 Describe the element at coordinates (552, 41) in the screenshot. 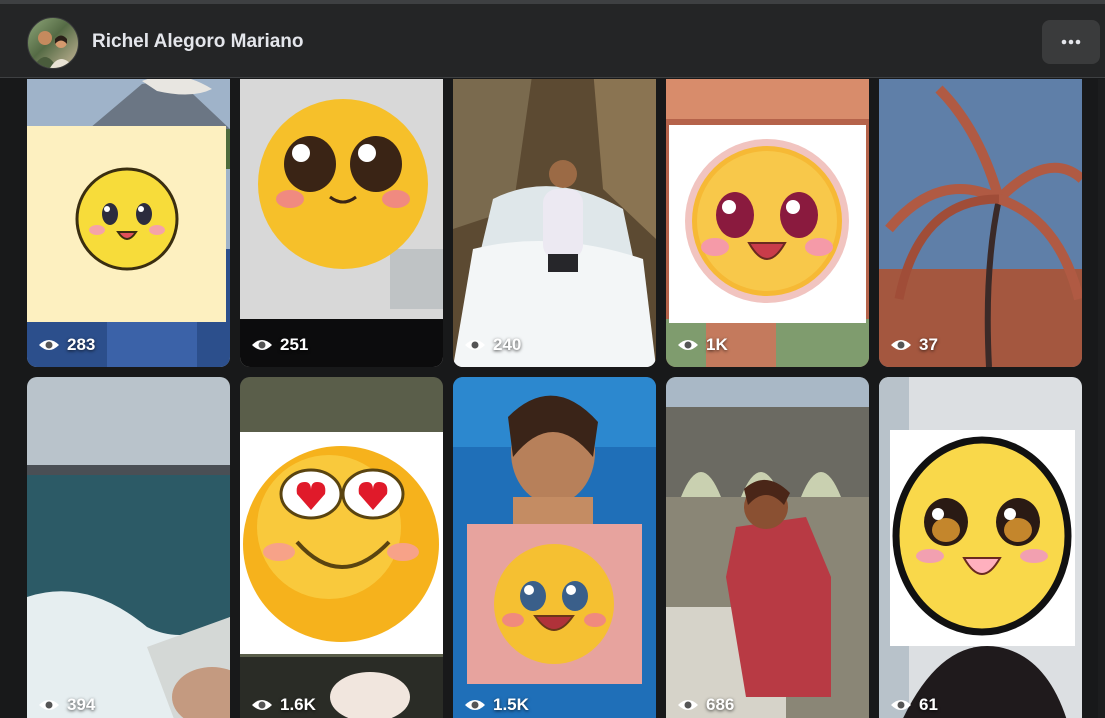

I see `profile-header: Richel Alegoro Mariano` at that location.